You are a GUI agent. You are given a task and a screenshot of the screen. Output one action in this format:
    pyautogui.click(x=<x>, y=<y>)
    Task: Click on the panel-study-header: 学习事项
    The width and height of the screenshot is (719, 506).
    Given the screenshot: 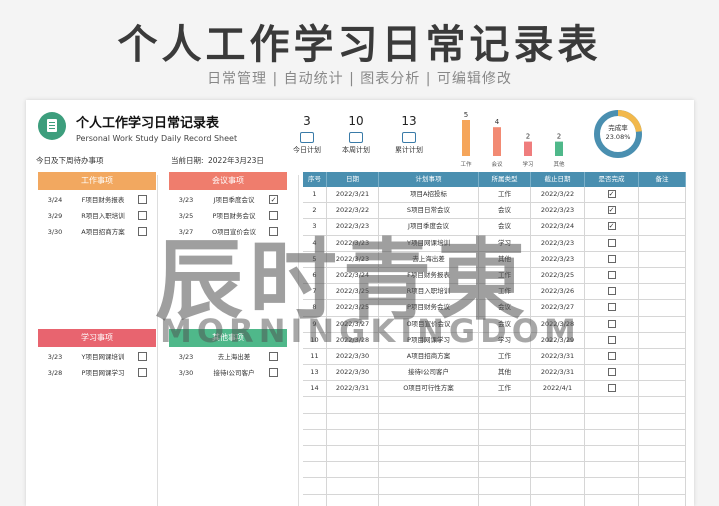 What is the action you would take?
    pyautogui.click(x=97, y=338)
    